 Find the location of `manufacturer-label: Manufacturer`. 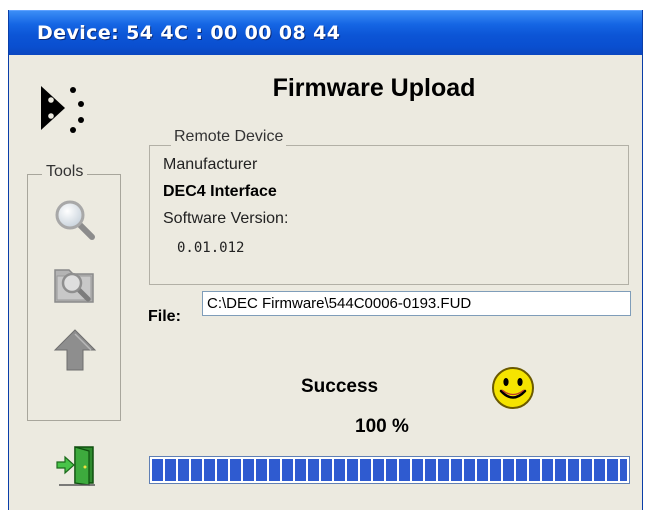

manufacturer-label: Manufacturer is located at coordinates (210, 164).